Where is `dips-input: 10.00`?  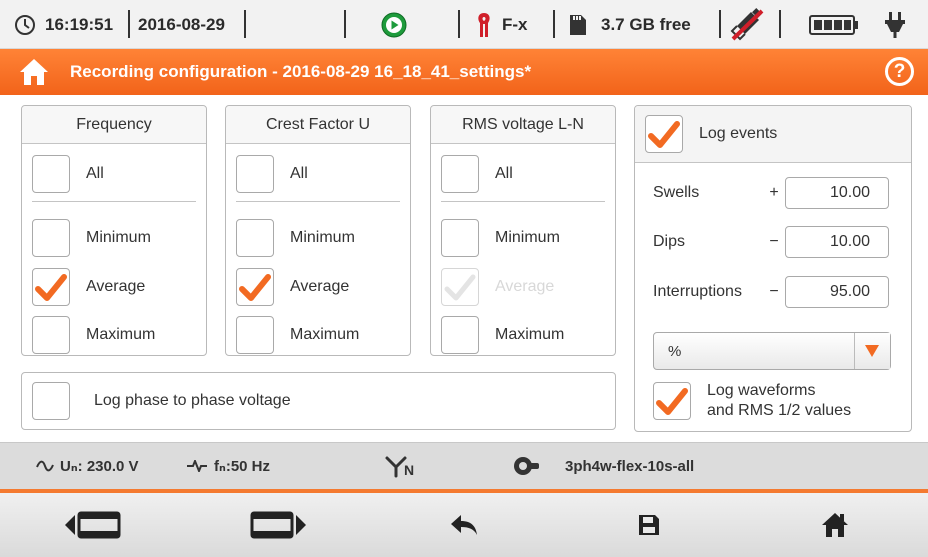
dips-input: 10.00 is located at coordinates (837, 242).